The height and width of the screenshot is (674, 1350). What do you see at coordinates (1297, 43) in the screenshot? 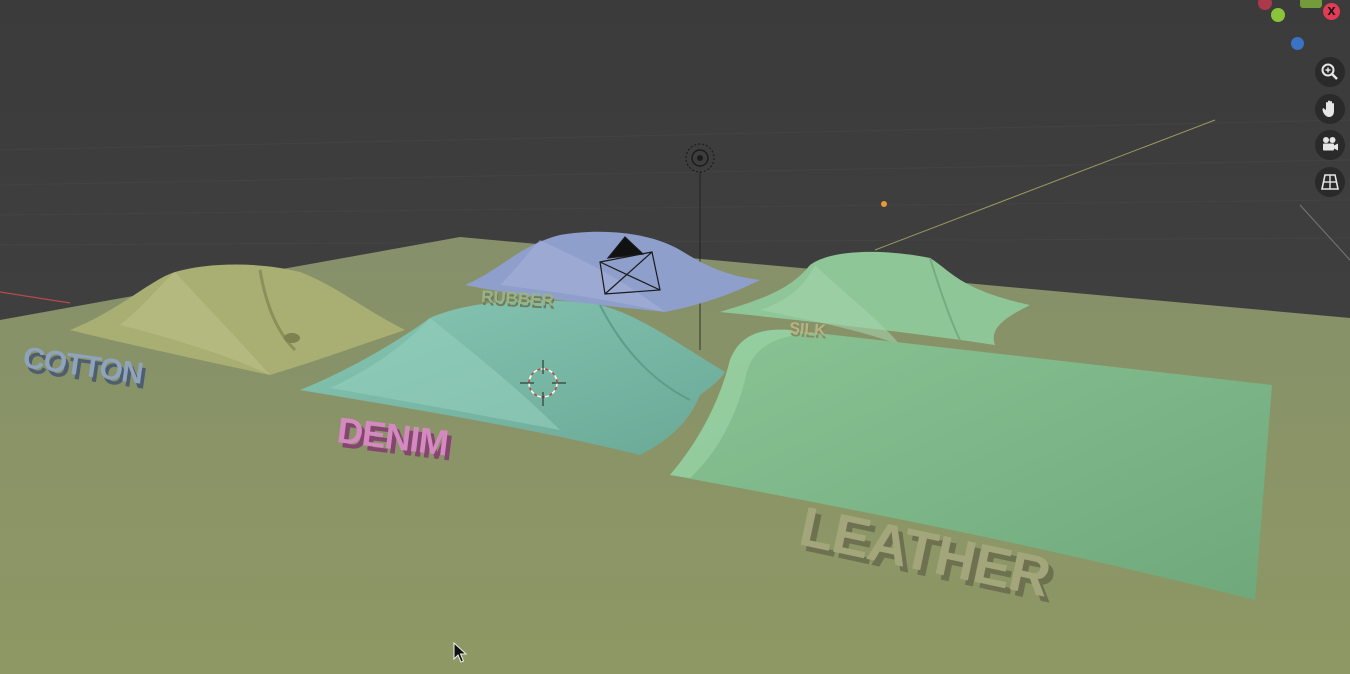
I see `z-axis-dot` at bounding box center [1297, 43].